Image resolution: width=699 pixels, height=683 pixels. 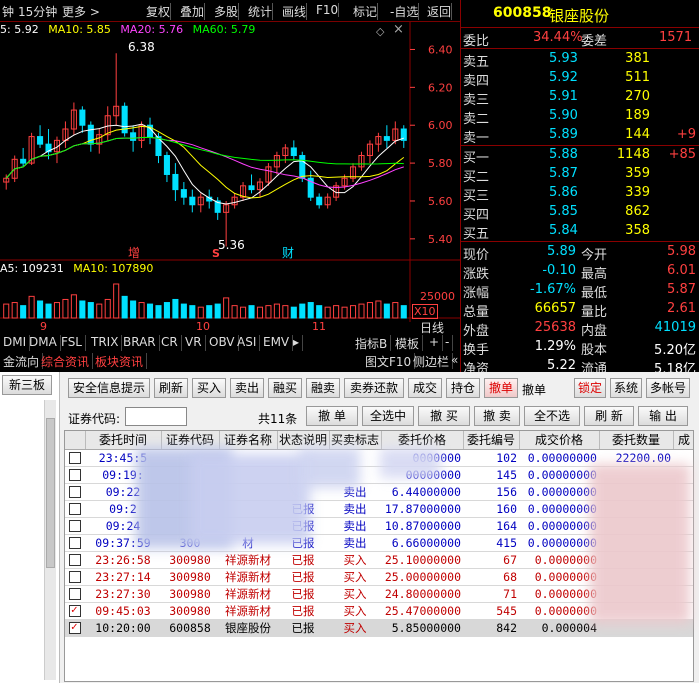 What do you see at coordinates (355, 440) in the screenshot?
I see `col-header-4: 买卖标志` at bounding box center [355, 440].